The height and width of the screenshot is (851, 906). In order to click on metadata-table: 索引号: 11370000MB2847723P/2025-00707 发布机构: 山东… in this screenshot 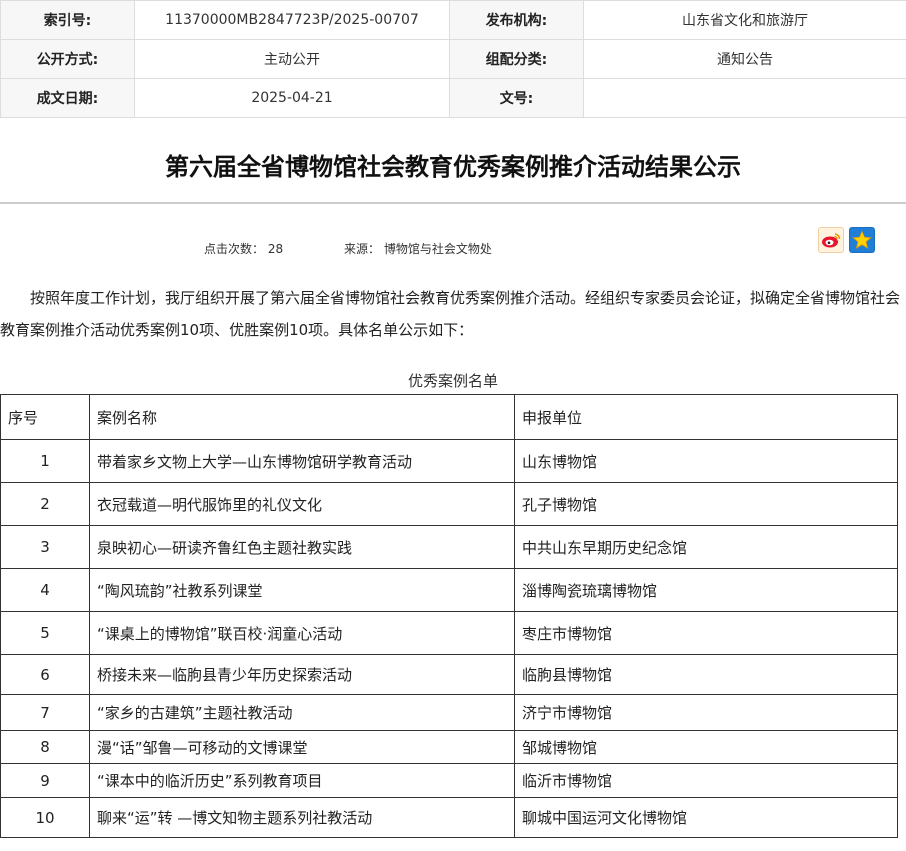, I will do `click(453, 59)`.